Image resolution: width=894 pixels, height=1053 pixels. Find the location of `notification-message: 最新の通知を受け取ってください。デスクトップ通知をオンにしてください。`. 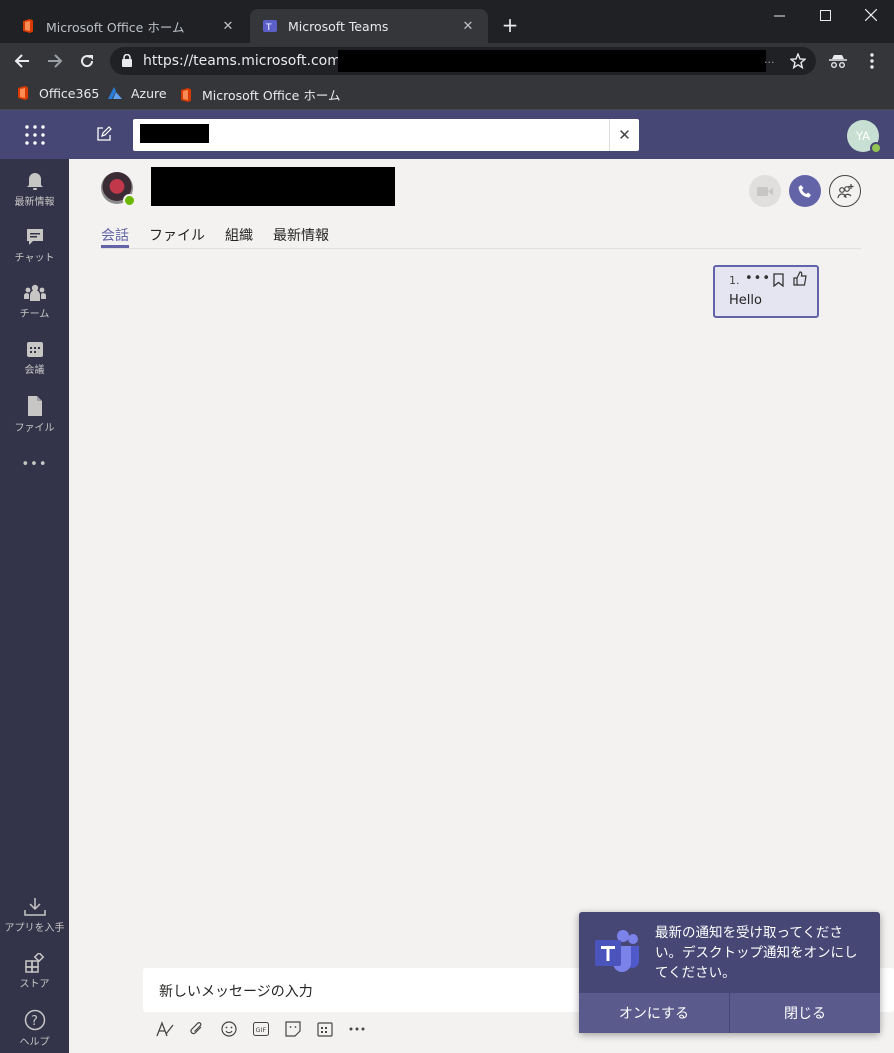

notification-message: 最新の通知を受け取ってください。デスクトップ通知をオンにしてください。 is located at coordinates (756, 953).